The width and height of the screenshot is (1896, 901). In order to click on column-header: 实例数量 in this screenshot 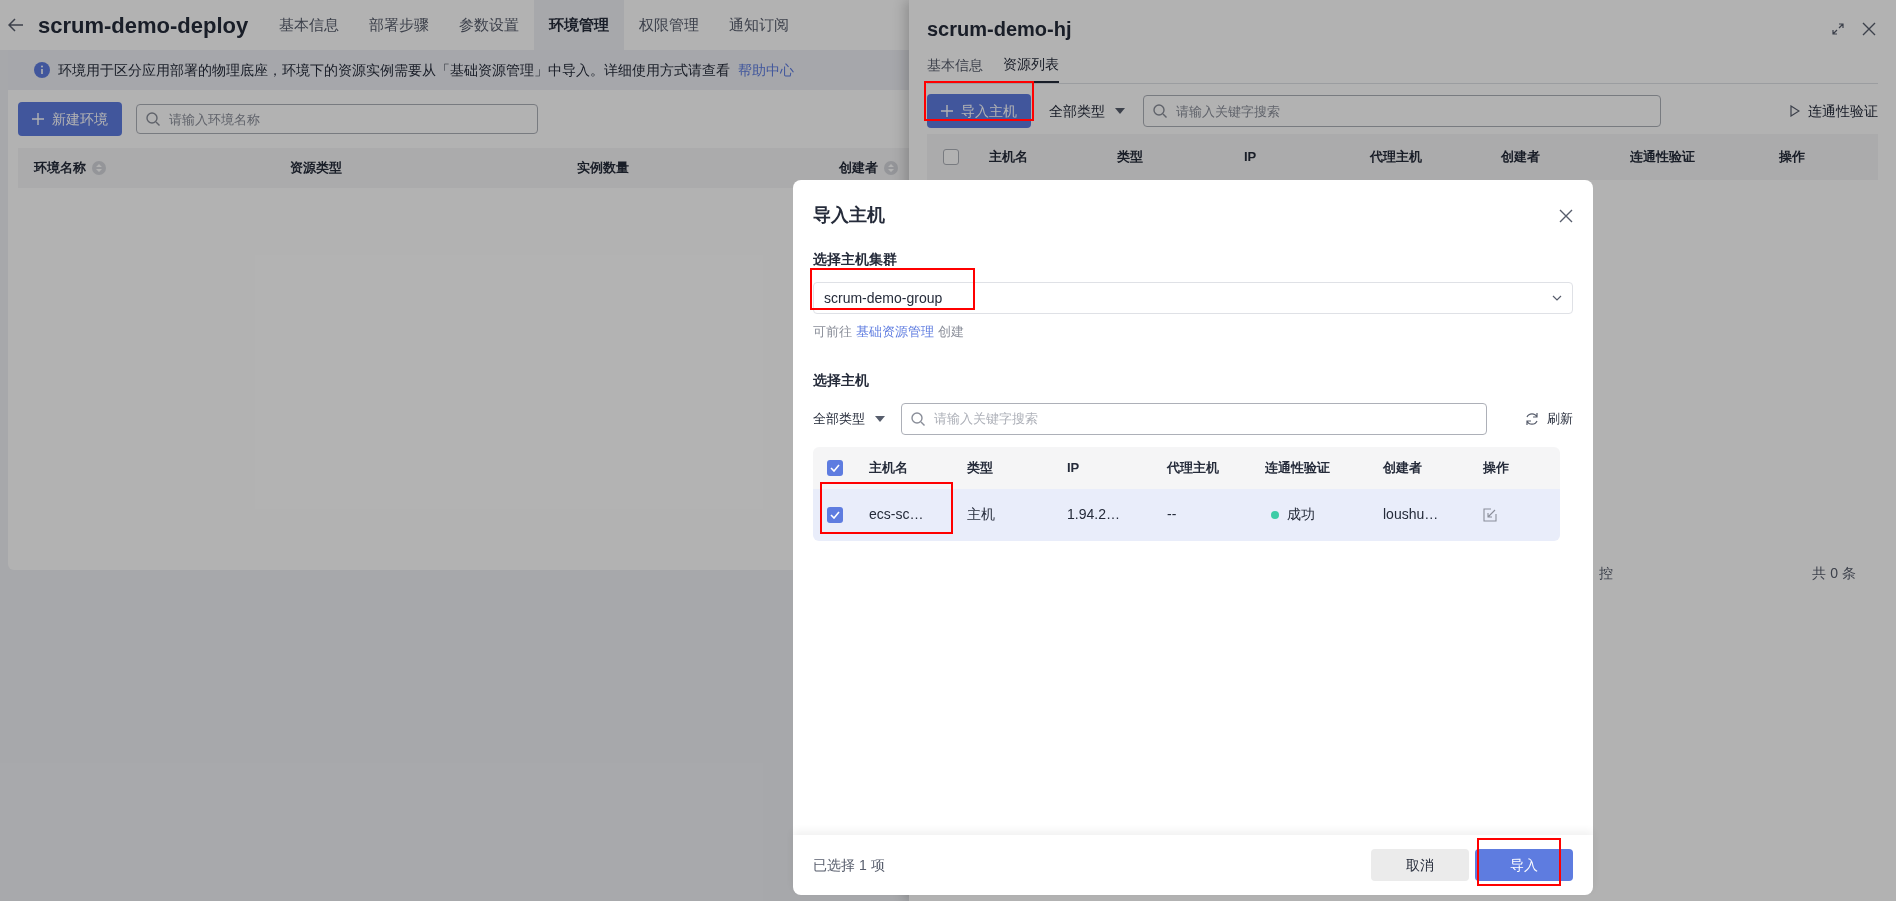, I will do `click(603, 168)`.